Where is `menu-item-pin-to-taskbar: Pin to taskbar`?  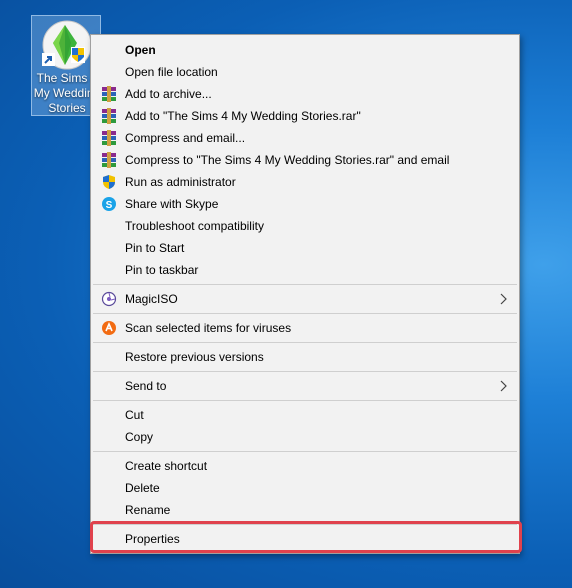 menu-item-pin-to-taskbar: Pin to taskbar is located at coordinates (305, 270).